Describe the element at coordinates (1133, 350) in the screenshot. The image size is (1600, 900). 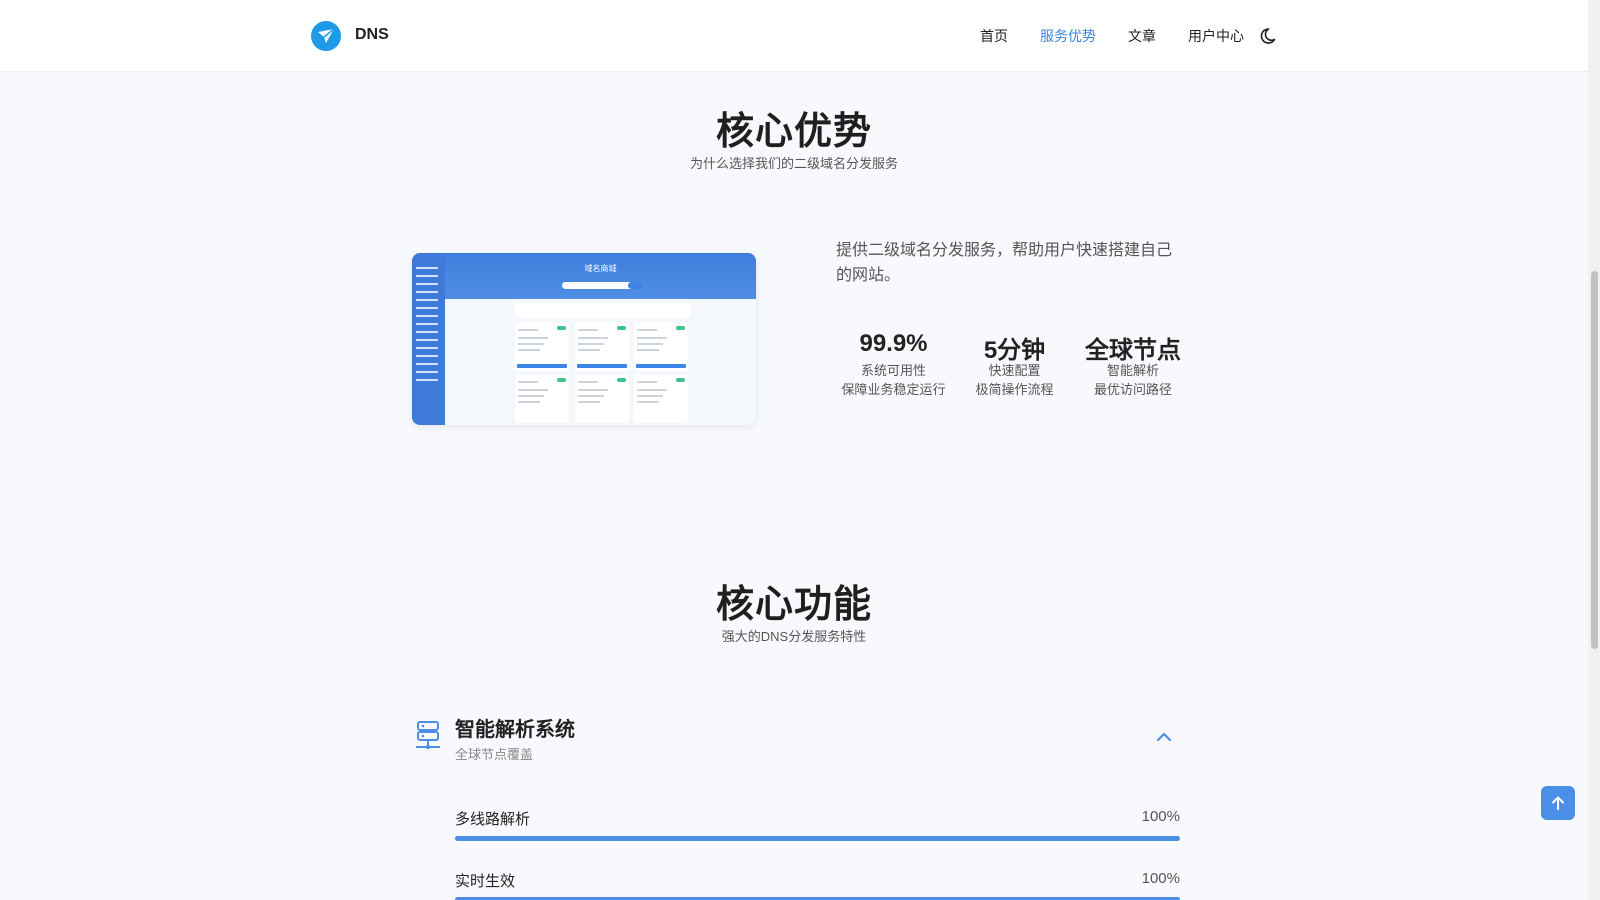
I see `stat-value: 全球节点` at that location.